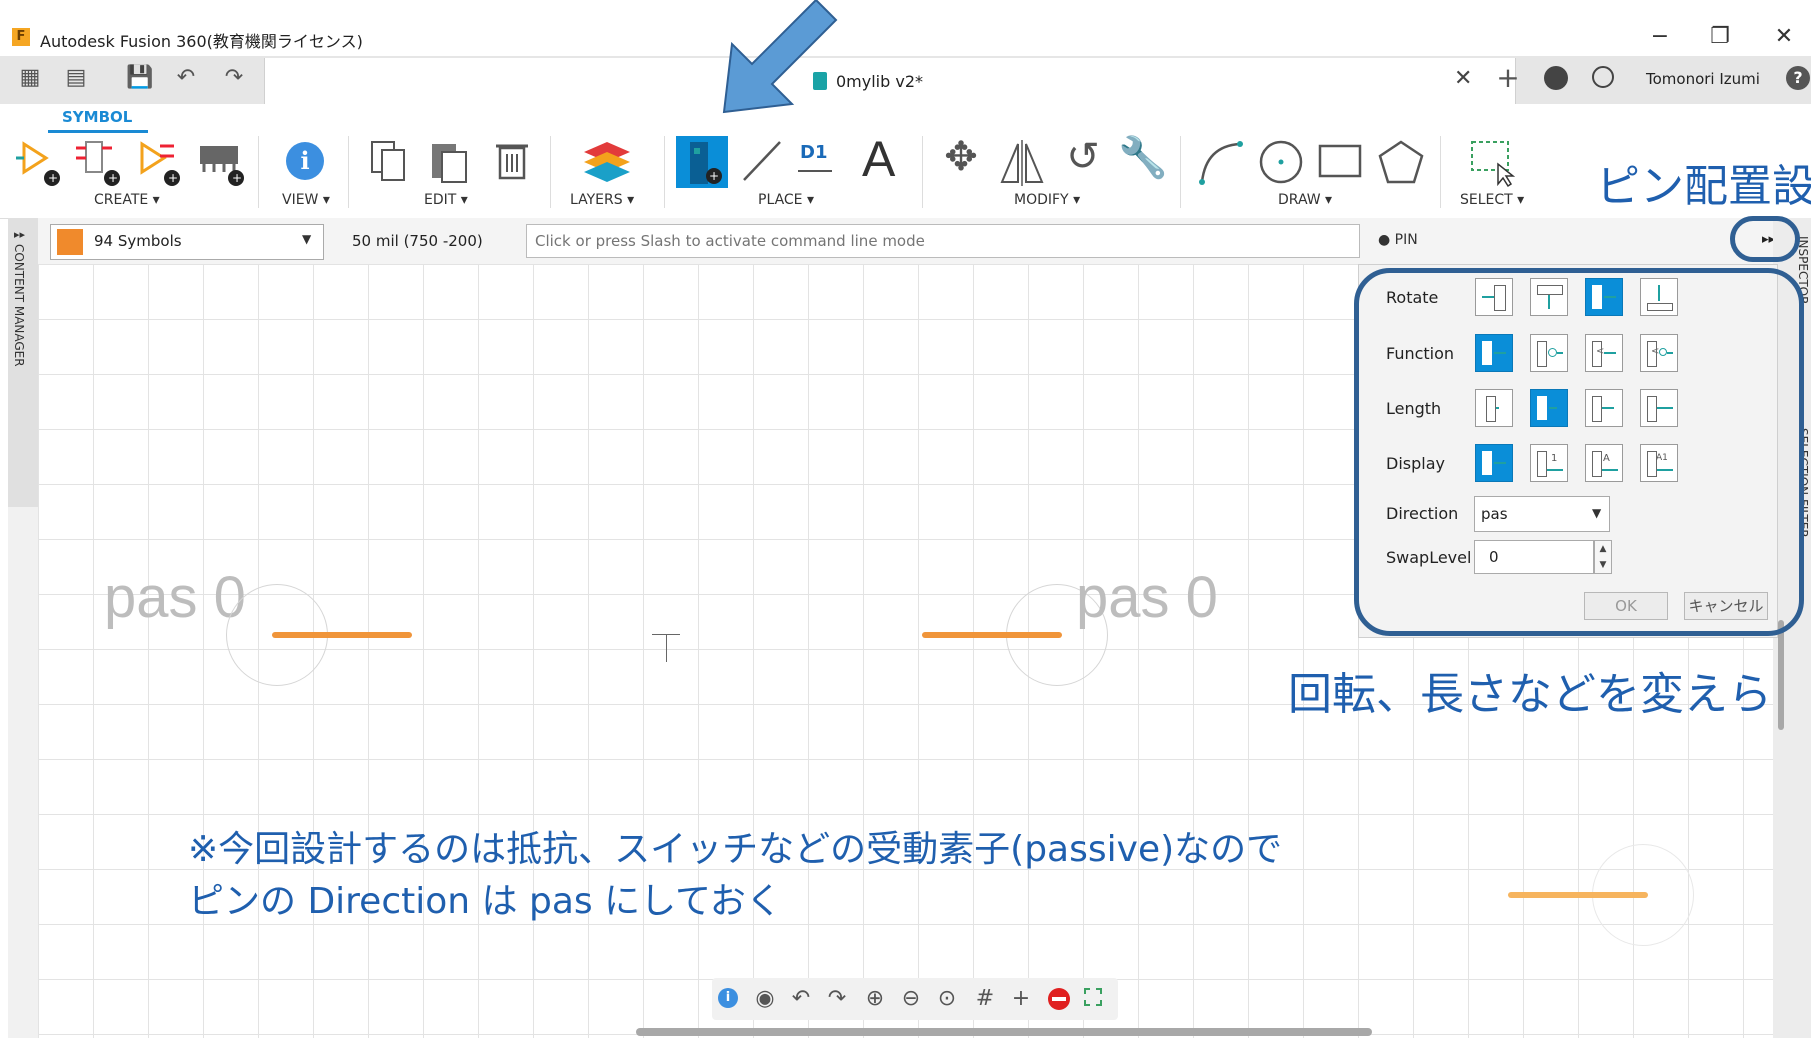 The height and width of the screenshot is (1038, 1811). I want to click on pin-panel-header: ● PIN, so click(1398, 240).